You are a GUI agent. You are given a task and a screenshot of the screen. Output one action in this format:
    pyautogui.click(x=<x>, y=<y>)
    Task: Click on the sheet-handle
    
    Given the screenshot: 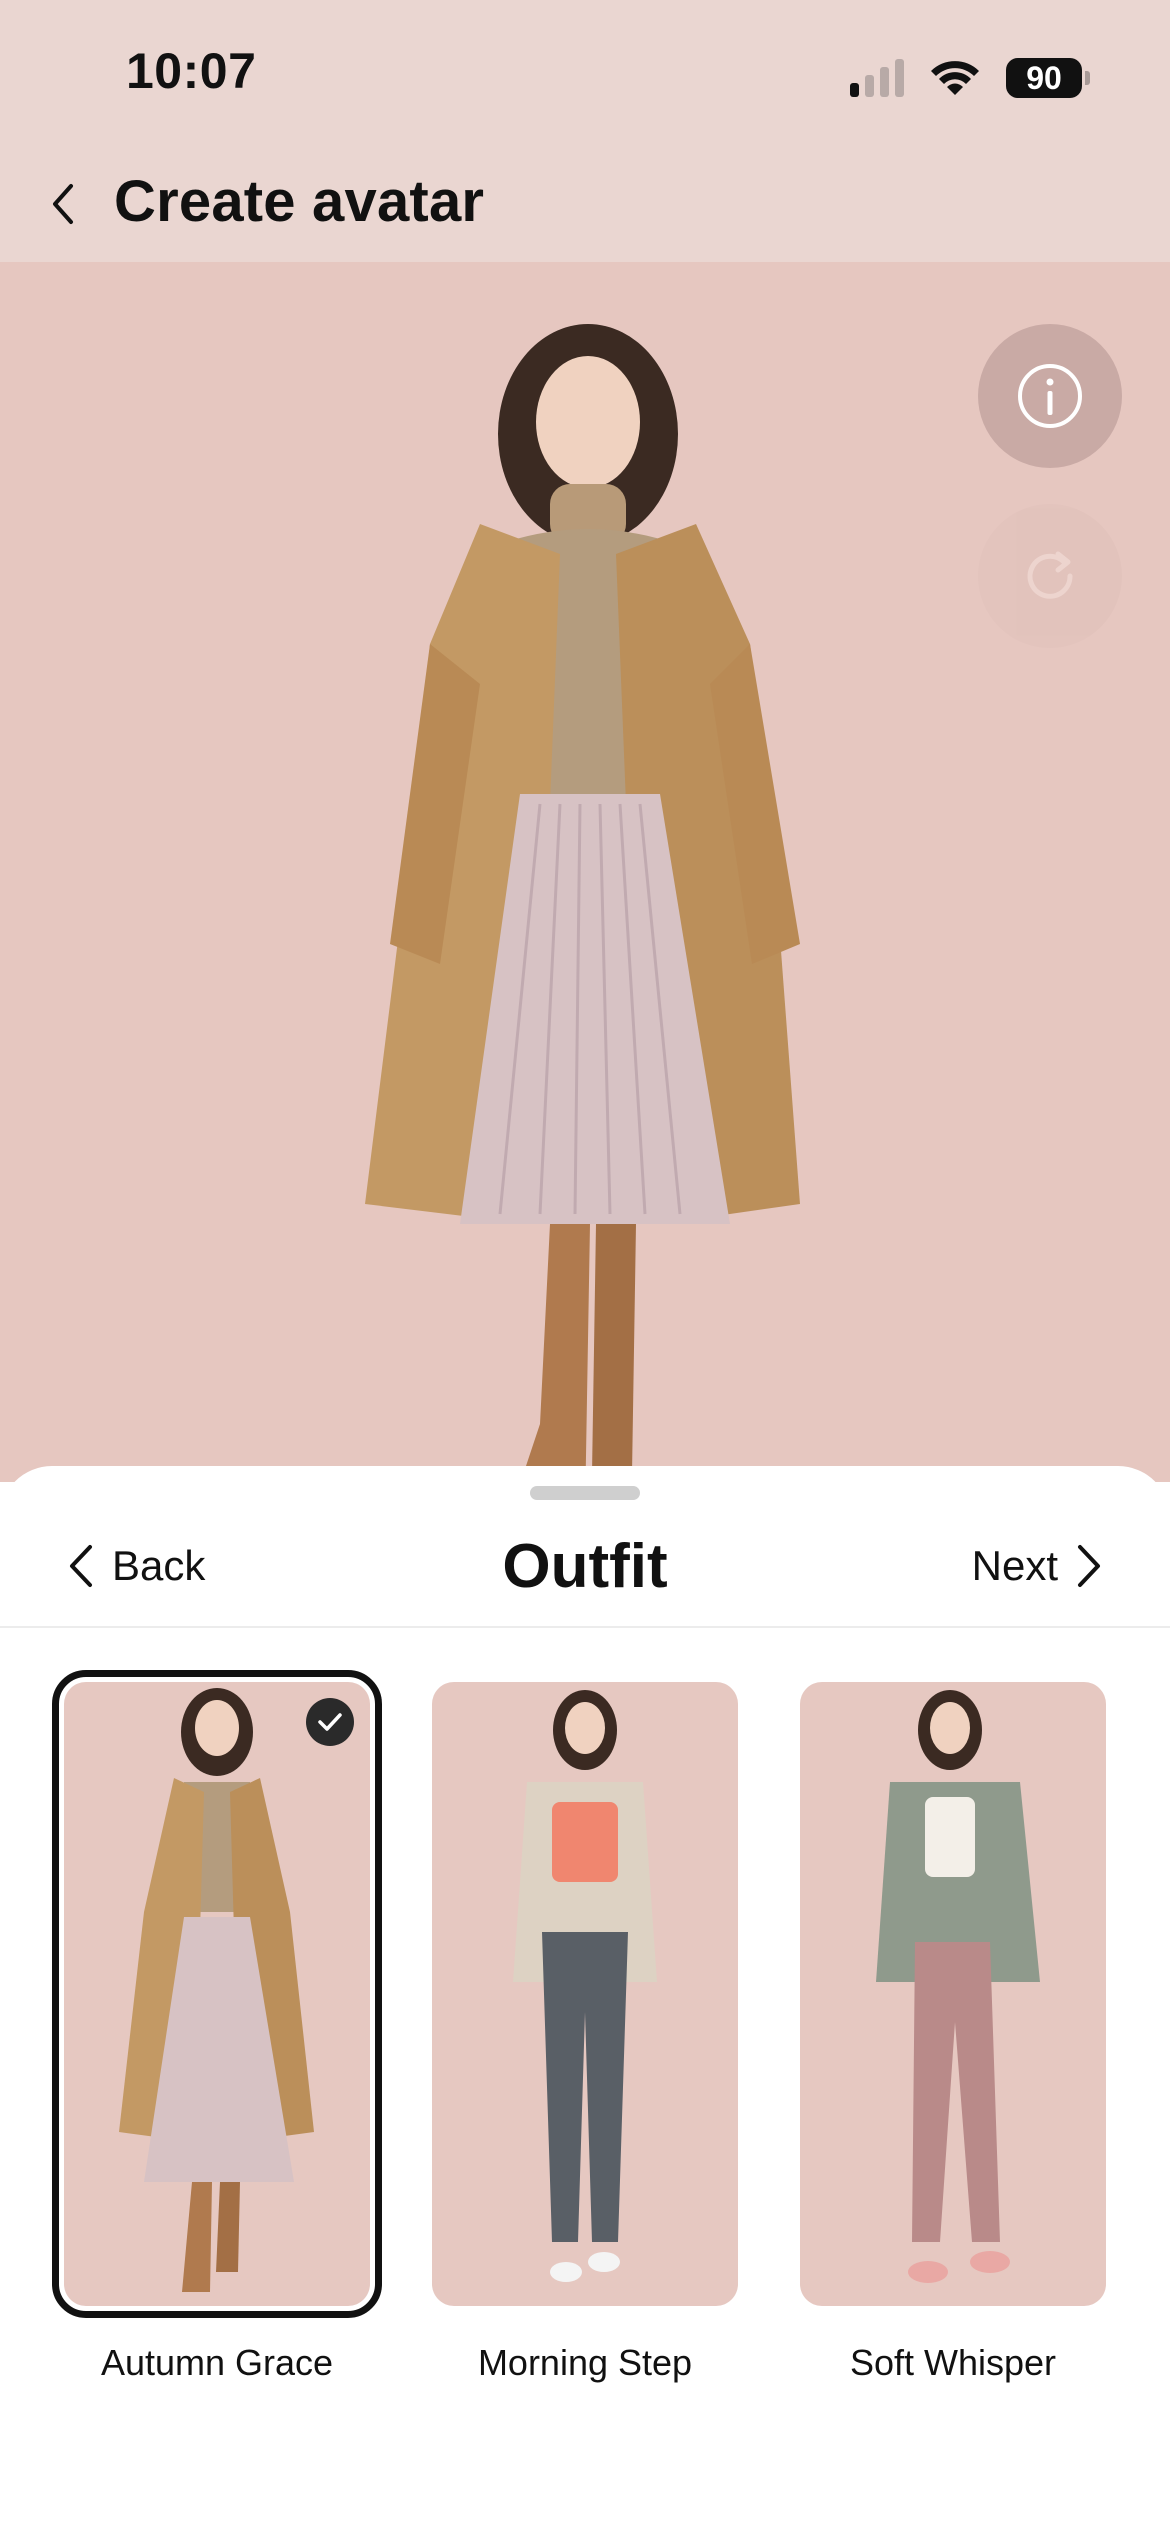 What is the action you would take?
    pyautogui.click(x=585, y=1493)
    